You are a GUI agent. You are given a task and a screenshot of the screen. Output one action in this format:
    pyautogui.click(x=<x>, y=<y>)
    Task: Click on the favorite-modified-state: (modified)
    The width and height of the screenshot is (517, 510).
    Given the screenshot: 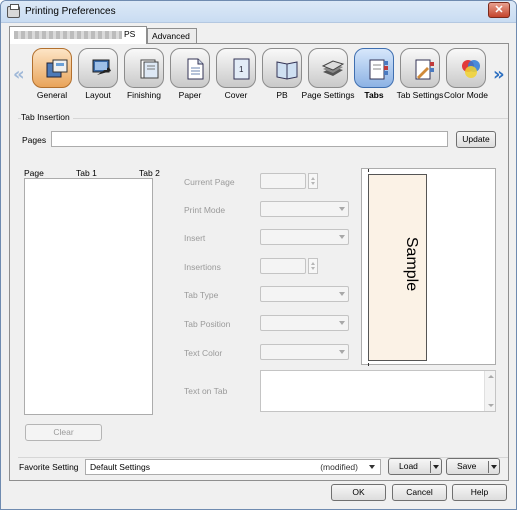 What is the action you would take?
    pyautogui.click(x=339, y=467)
    